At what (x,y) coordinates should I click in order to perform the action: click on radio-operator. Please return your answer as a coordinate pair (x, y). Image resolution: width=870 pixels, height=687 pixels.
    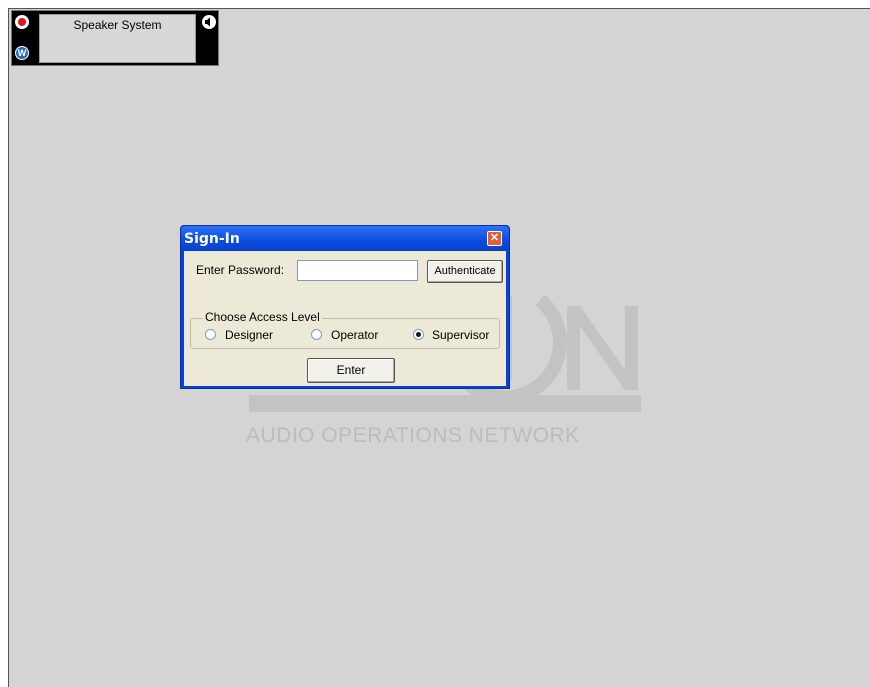
    Looking at the image, I should click on (316, 334).